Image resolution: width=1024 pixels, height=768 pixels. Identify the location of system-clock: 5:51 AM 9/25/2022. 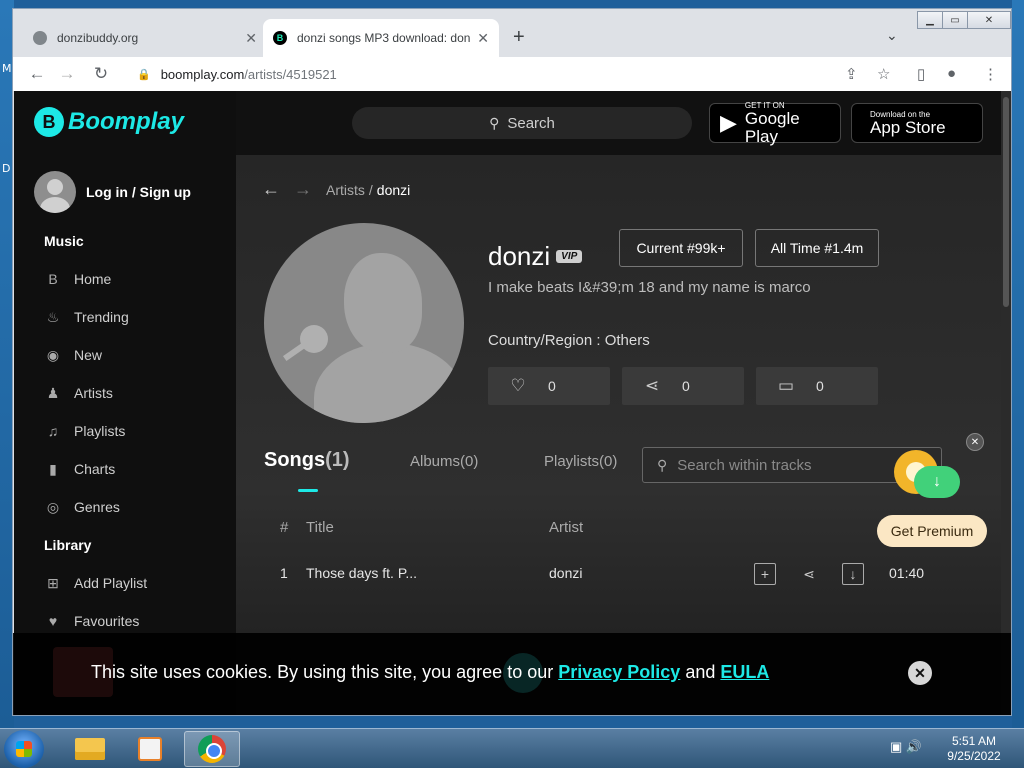
(974, 749).